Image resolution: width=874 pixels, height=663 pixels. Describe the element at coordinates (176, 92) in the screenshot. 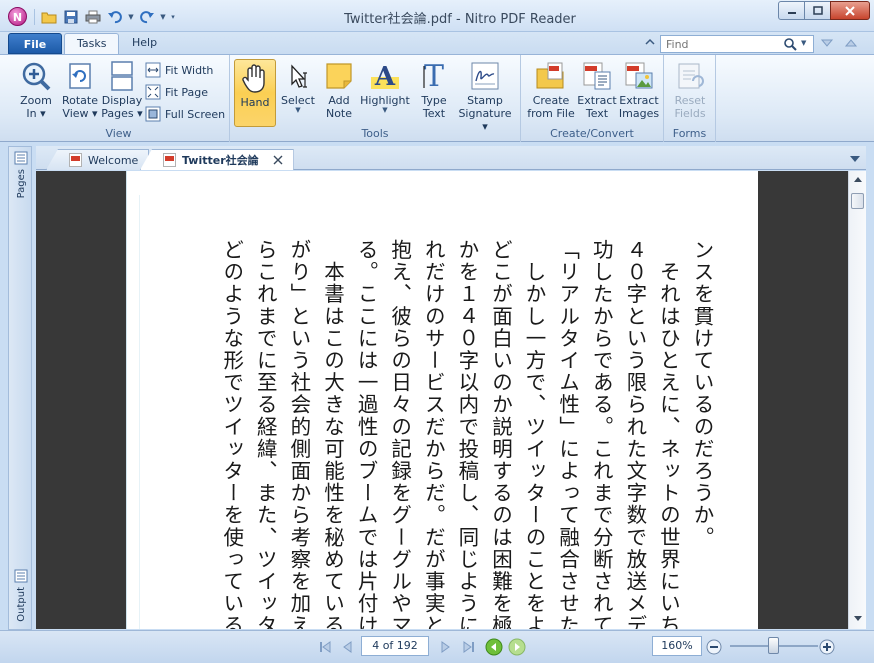

I see `fit-page-button: Fit Page` at that location.